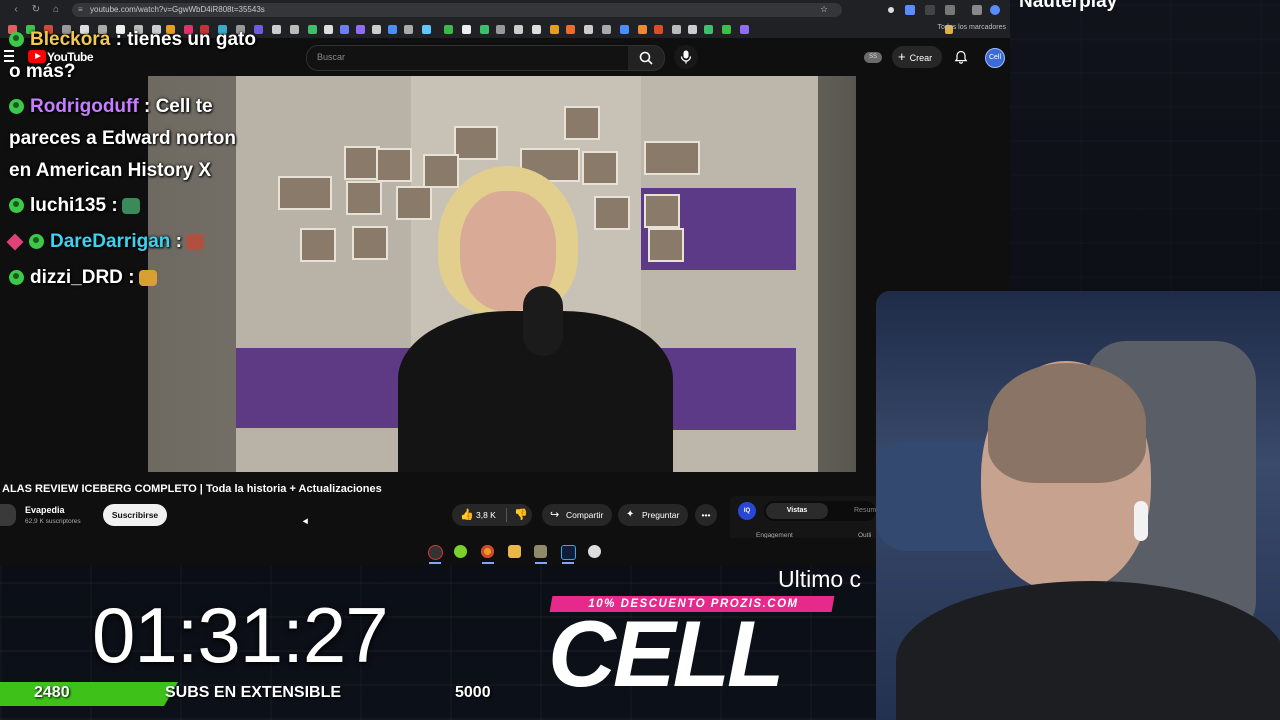 The image size is (1280, 720). Describe the element at coordinates (134, 56) in the screenshot. I see `chat-message: Bleckora : tienes un gato o más?` at that location.